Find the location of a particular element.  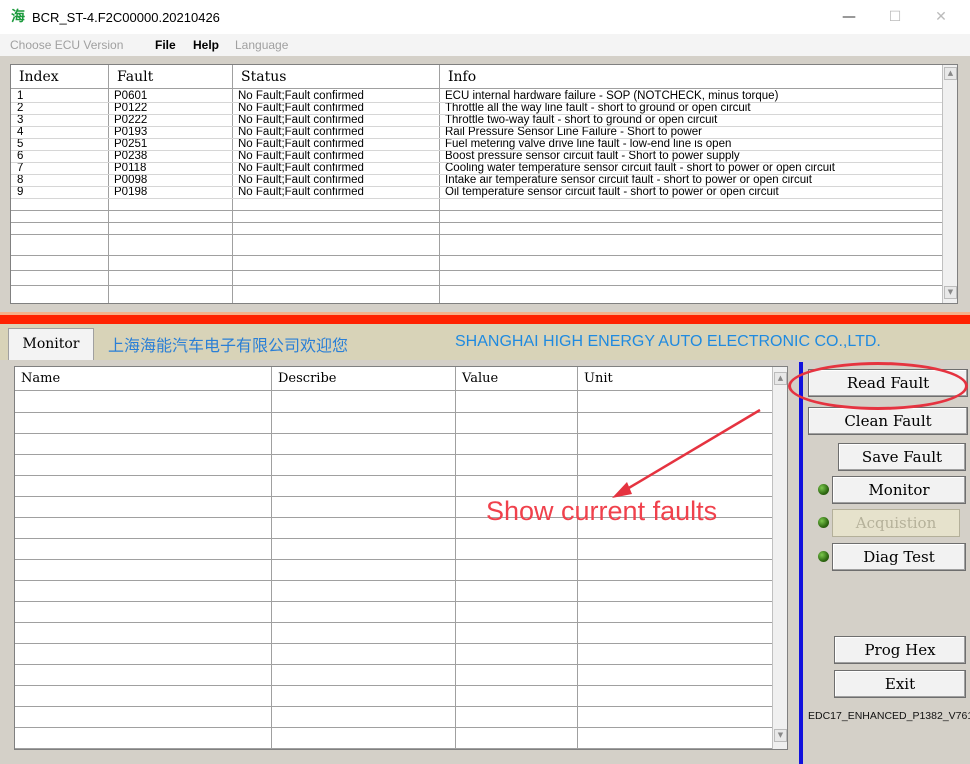

menu-language: Language is located at coordinates (261, 45).